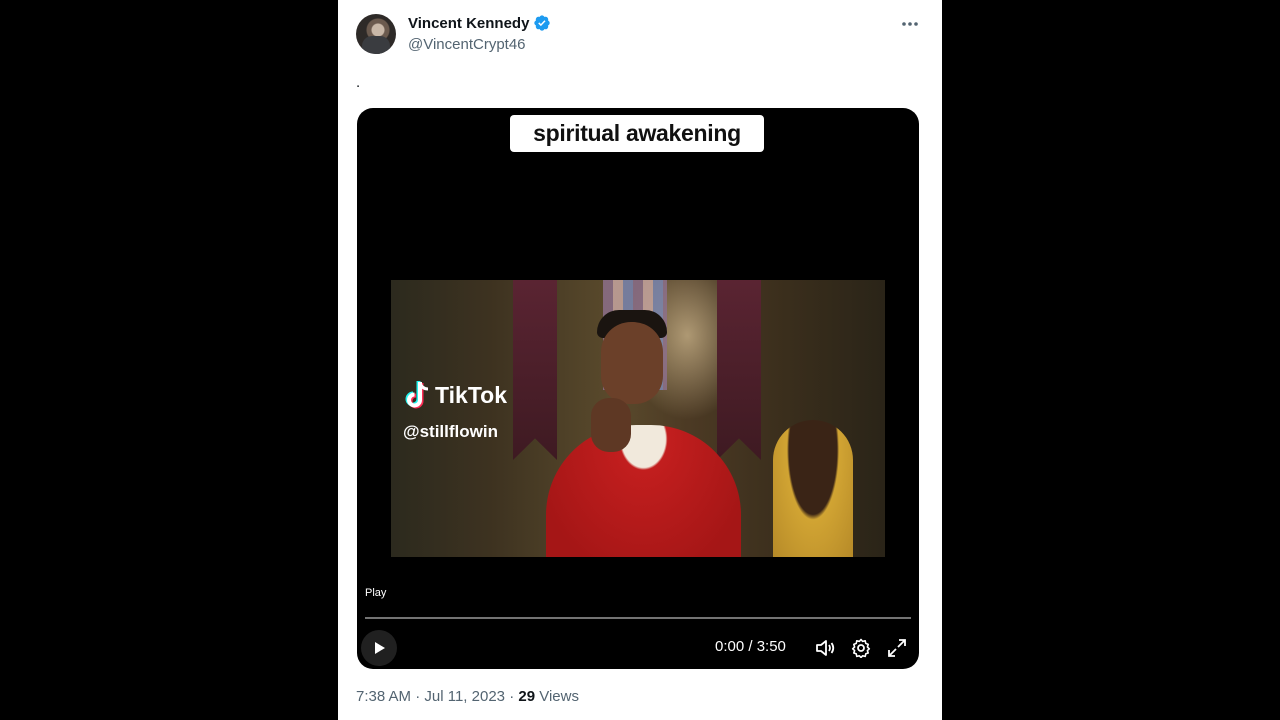  I want to click on play-icon, so click(380, 648).